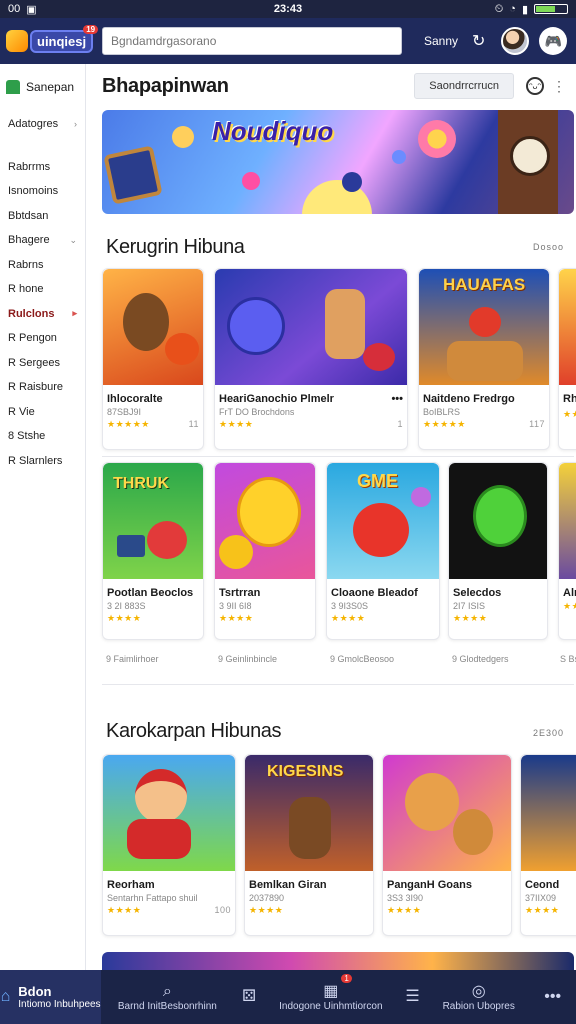  What do you see at coordinates (175, 247) in the screenshot?
I see `section-title: Kerugrin Hibuna` at bounding box center [175, 247].